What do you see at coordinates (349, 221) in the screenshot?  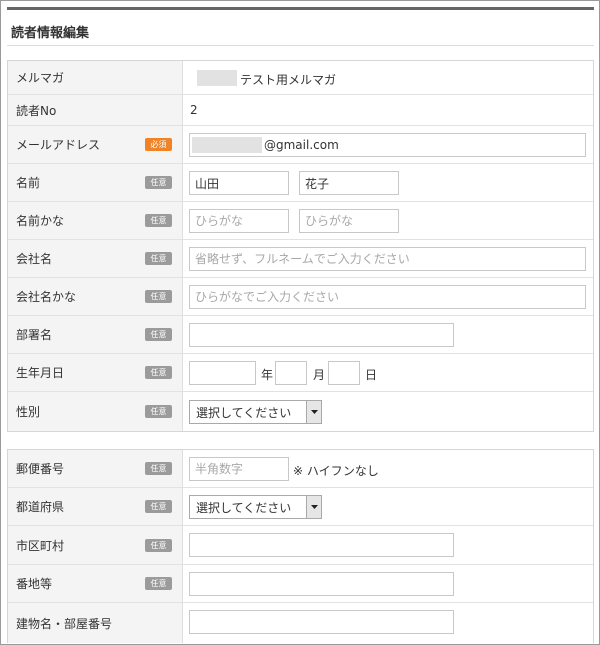 I see `first-name-kana-input` at bounding box center [349, 221].